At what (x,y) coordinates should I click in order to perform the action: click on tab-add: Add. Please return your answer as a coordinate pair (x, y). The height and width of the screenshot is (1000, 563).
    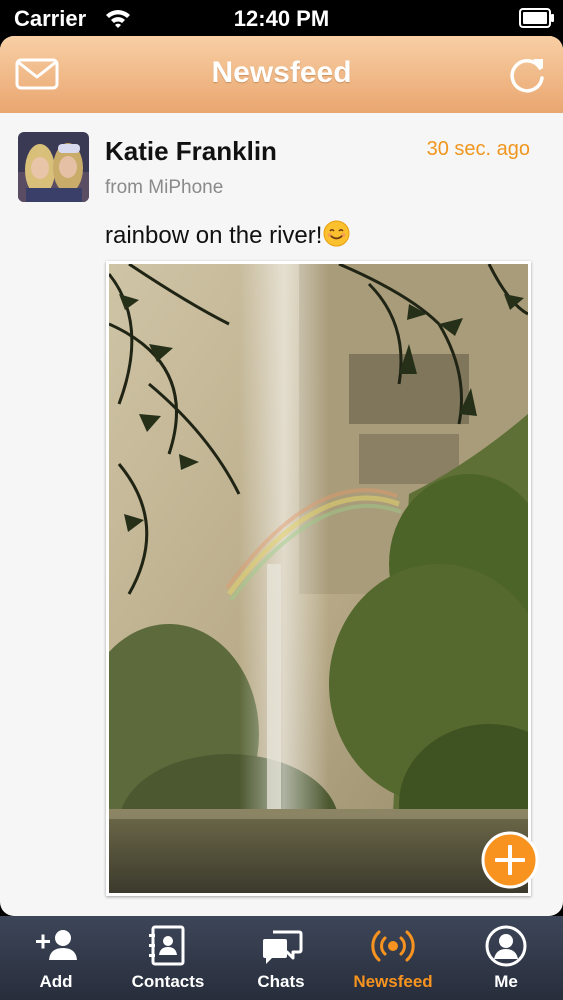
    Looking at the image, I should click on (56, 958).